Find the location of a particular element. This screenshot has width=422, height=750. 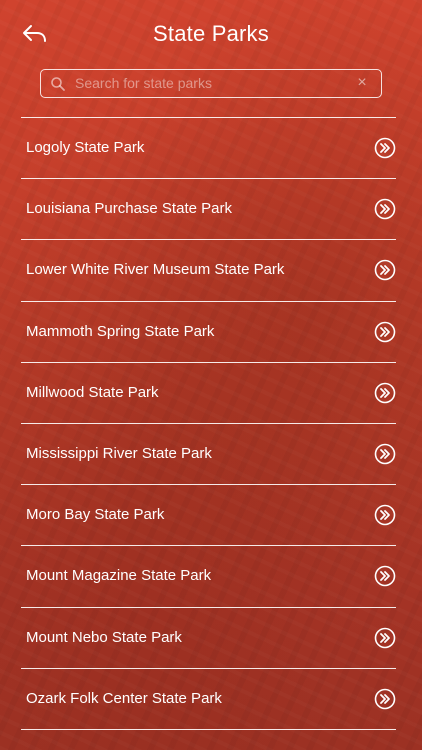

park-name: Mount Nebo State Park is located at coordinates (104, 637).